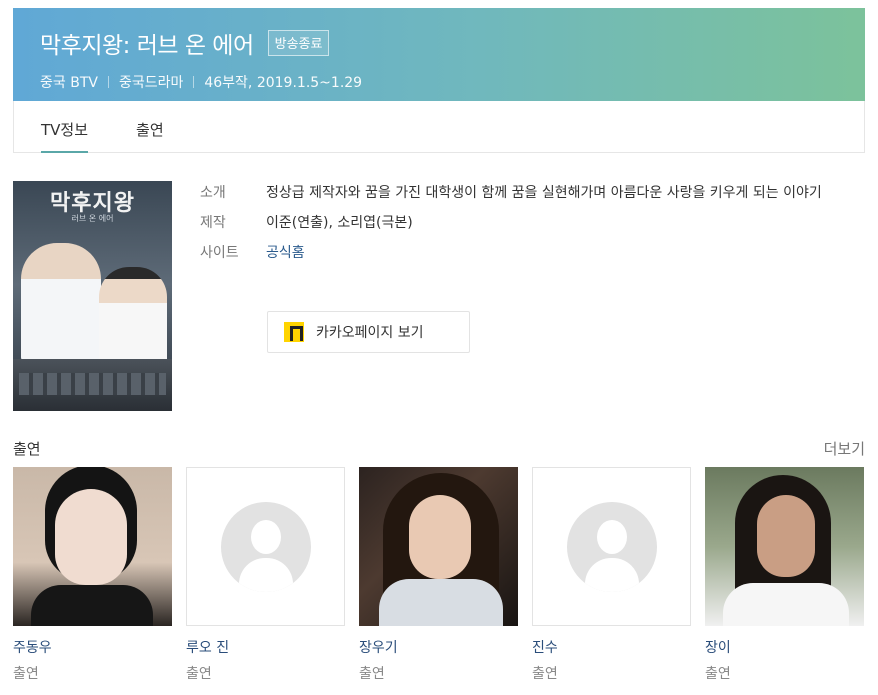 The image size is (878, 695). What do you see at coordinates (92, 218) in the screenshot?
I see `poster-subtitle: 러브 온 에어` at bounding box center [92, 218].